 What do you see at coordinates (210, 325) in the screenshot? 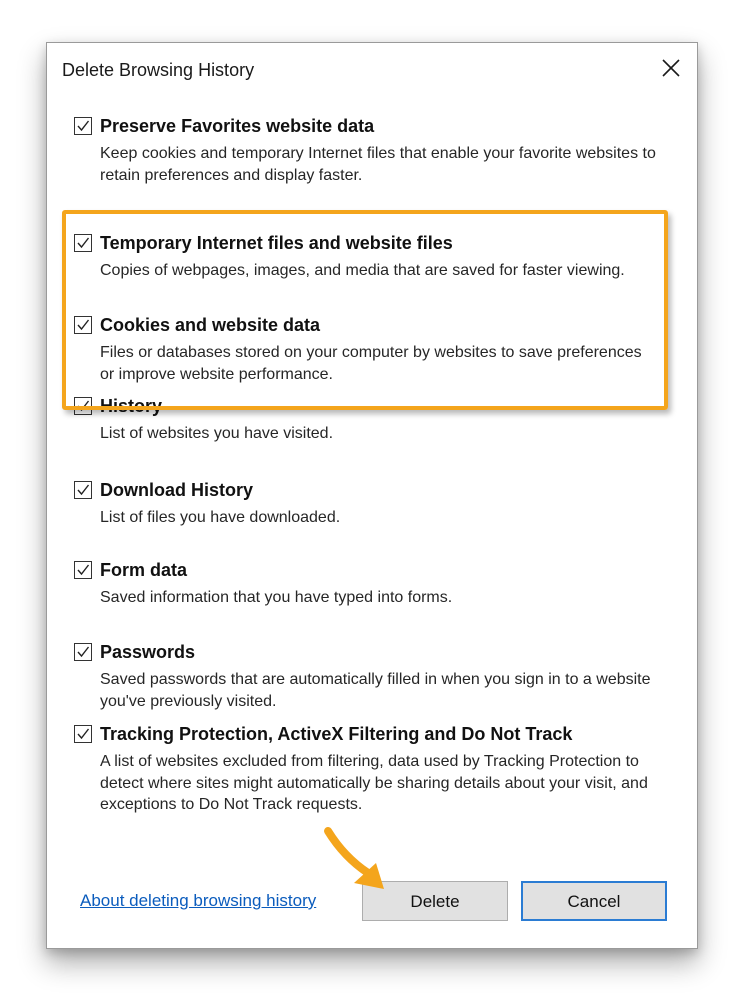
I see `option-label: Cookies and website data` at bounding box center [210, 325].